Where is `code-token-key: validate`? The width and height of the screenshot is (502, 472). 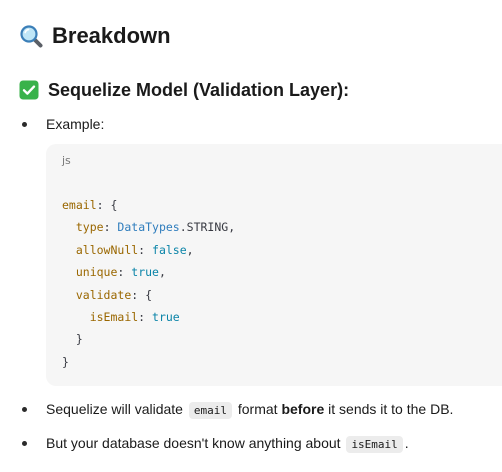
code-token-key: validate is located at coordinates (103, 294).